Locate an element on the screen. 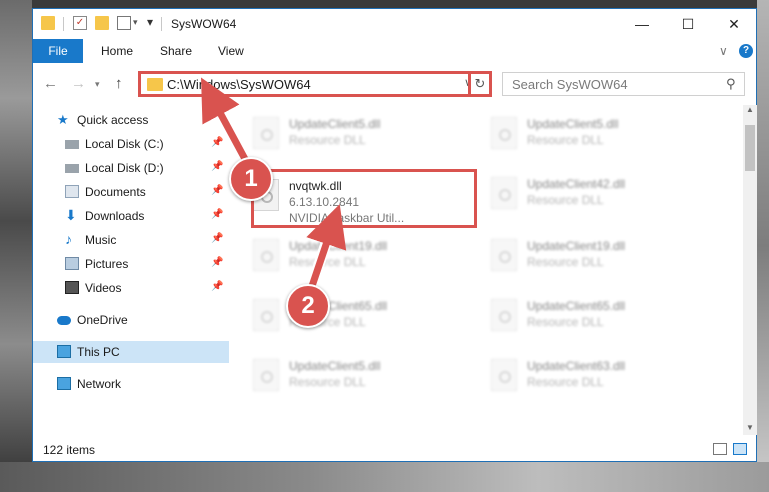  maximize-button: ☐ is located at coordinates (688, 24).